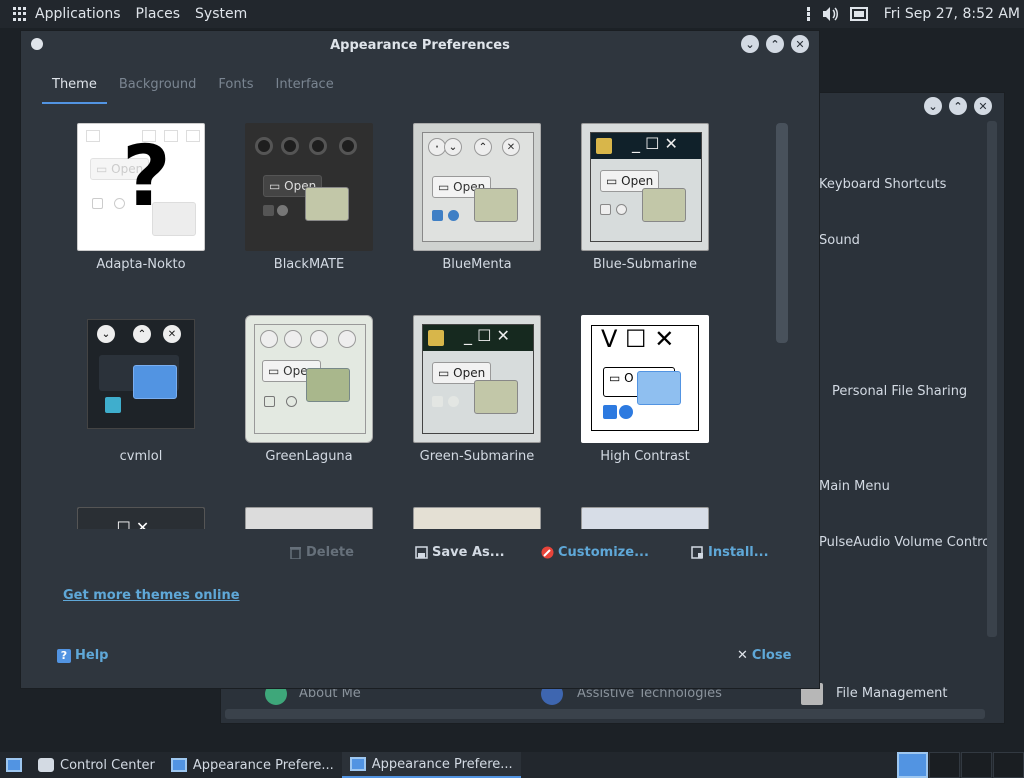 This screenshot has width=1024, height=778. Describe the element at coordinates (304, 89) in the screenshot. I see `tab-interface: Interface` at that location.